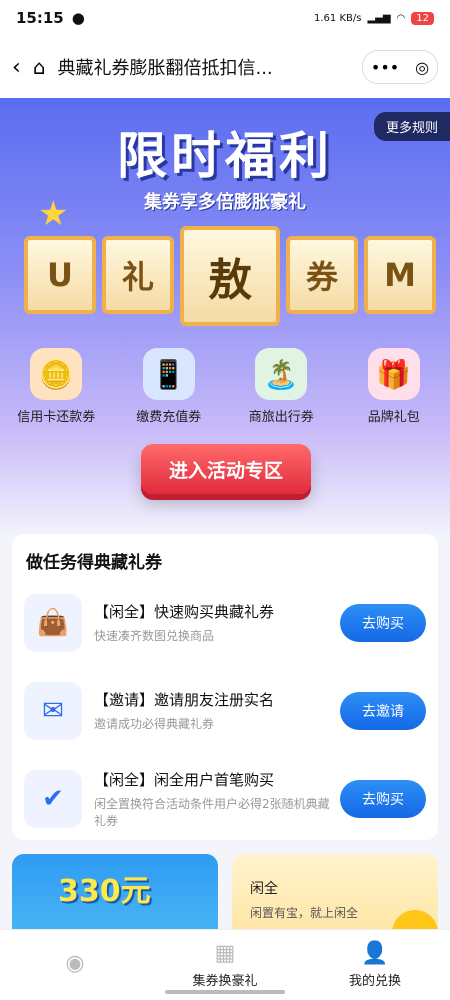 This screenshot has width=450, height=1000. Describe the element at coordinates (53, 711) in the screenshot. I see `mail-icon: ✉` at that location.